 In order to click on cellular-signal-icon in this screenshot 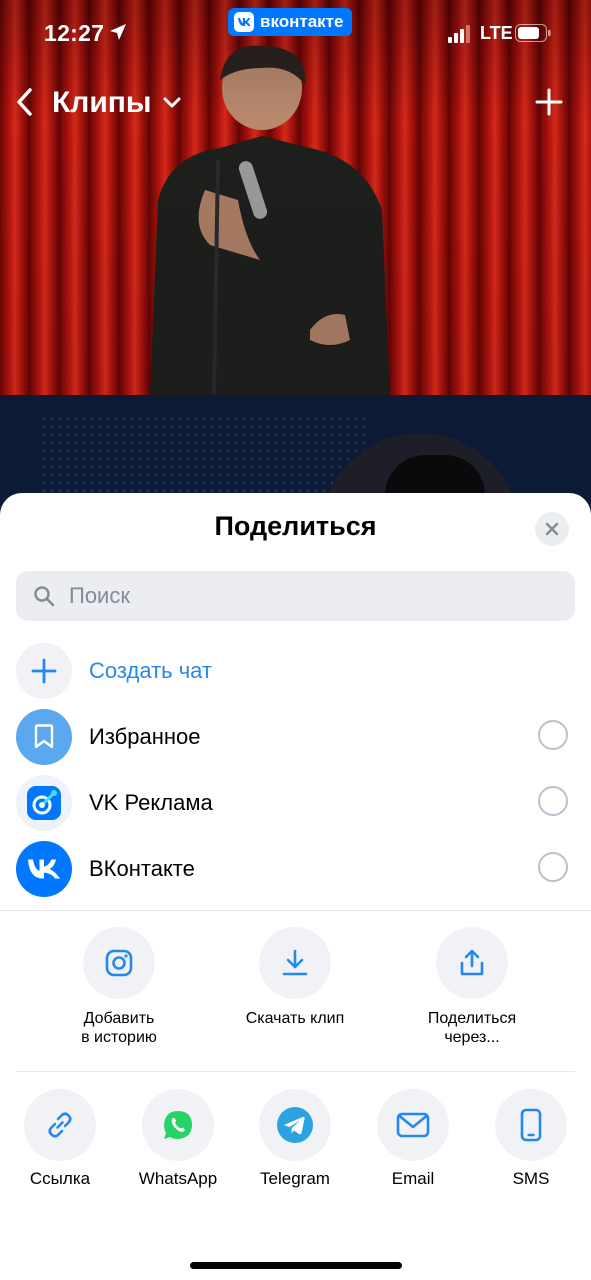, I will do `click(459, 34)`.